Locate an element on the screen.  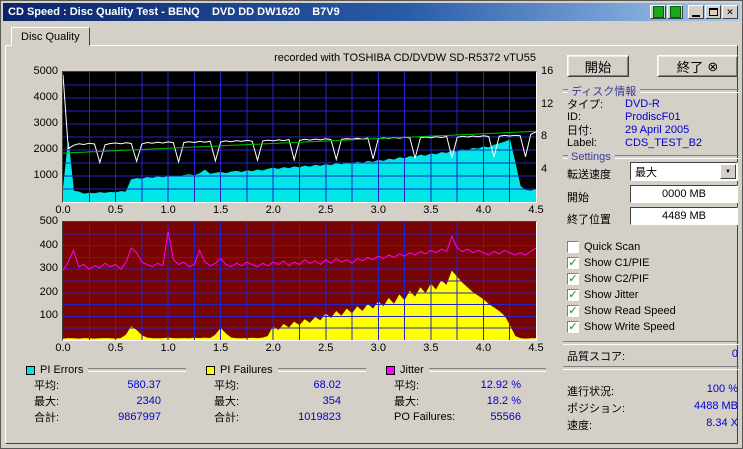
checkbox-show-read-speed: ✓ Show Read Speed is located at coordinates (652, 311).